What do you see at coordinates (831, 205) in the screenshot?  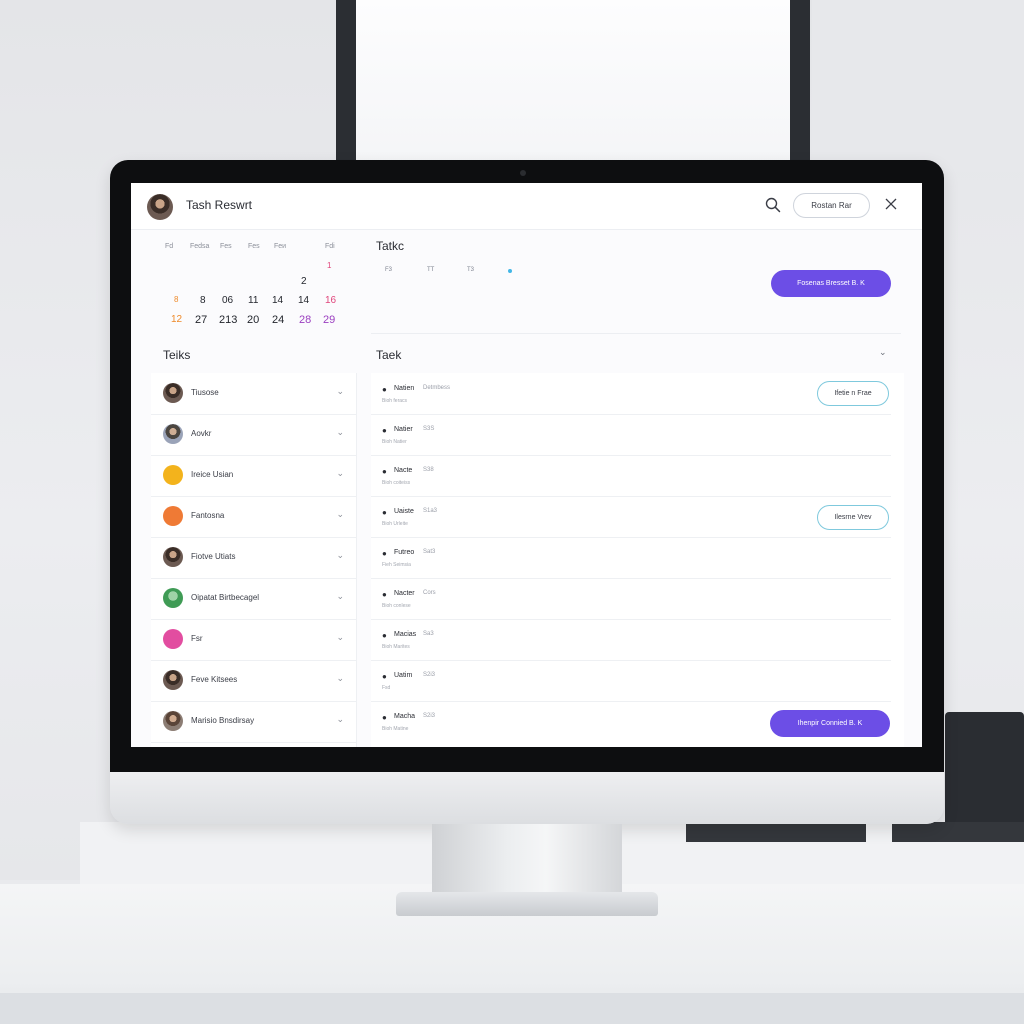 I see `header-action-button: Rostan Rar` at bounding box center [831, 205].